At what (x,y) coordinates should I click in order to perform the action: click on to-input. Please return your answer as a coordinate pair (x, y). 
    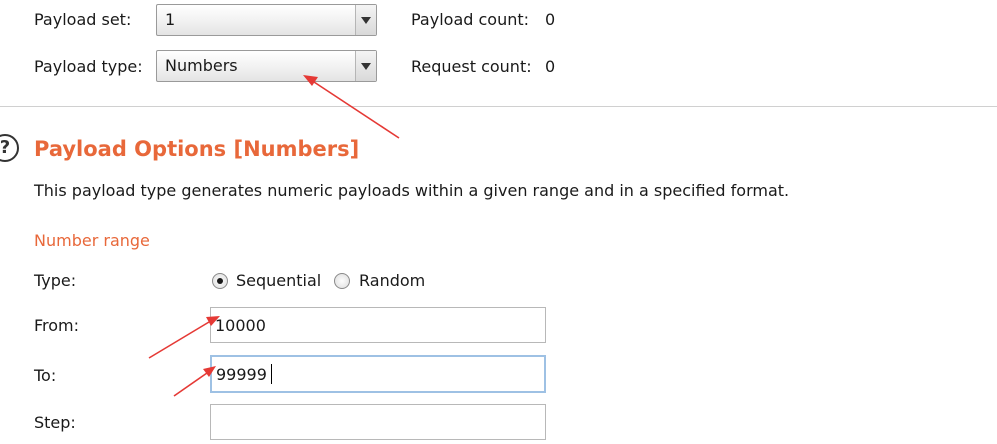
    Looking at the image, I should click on (378, 374).